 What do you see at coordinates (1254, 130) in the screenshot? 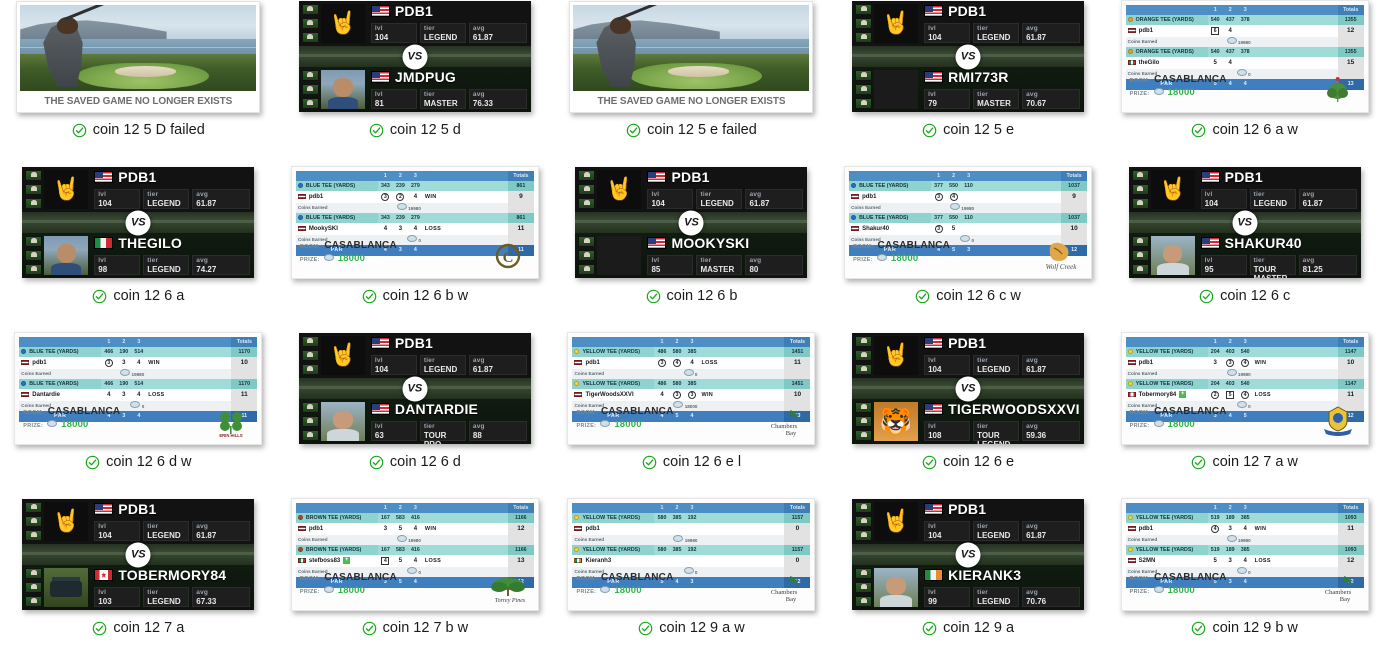
I see `file-name: coin 12 6 a w` at bounding box center [1254, 130].